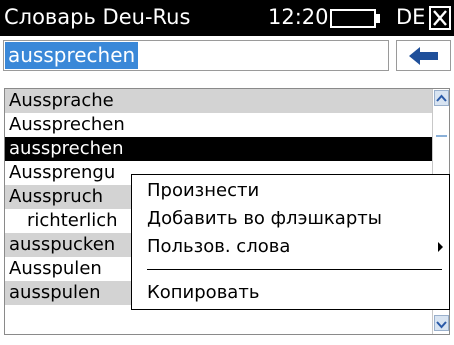 The image size is (454, 345). I want to click on separator, so click(227, 82).